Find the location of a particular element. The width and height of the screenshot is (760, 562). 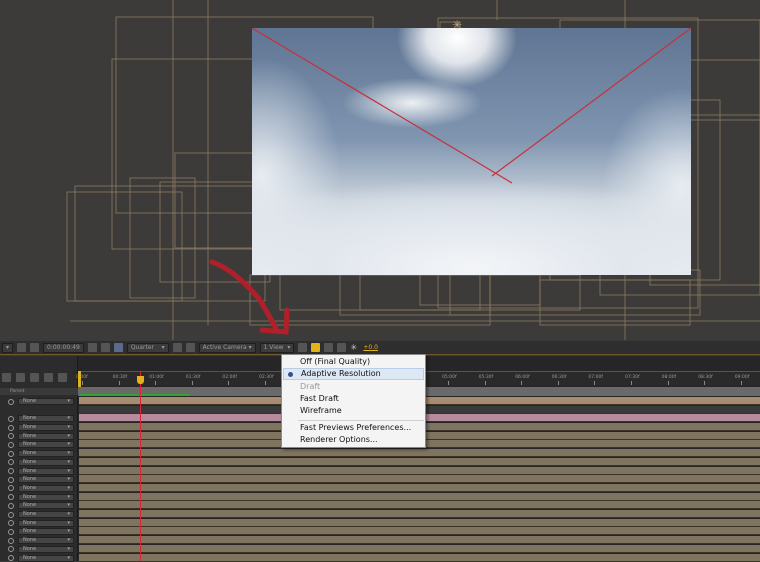

current-time-indicator is located at coordinates (140, 466).